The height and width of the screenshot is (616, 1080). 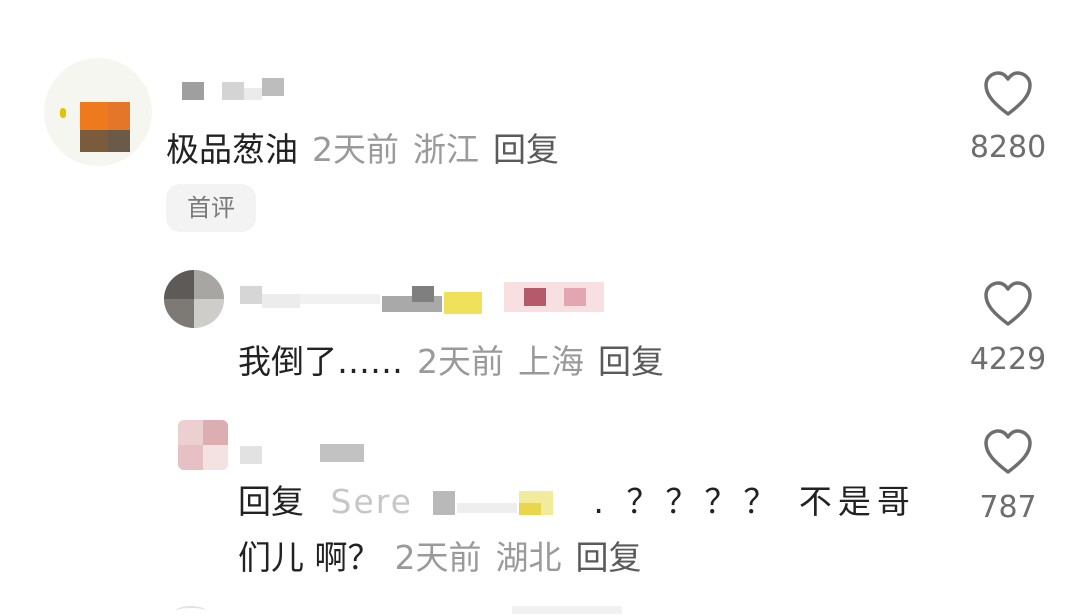 I want to click on reply-line-2: 们儿 啊？ 2天前 湖北 回复, so click(x=440, y=558).